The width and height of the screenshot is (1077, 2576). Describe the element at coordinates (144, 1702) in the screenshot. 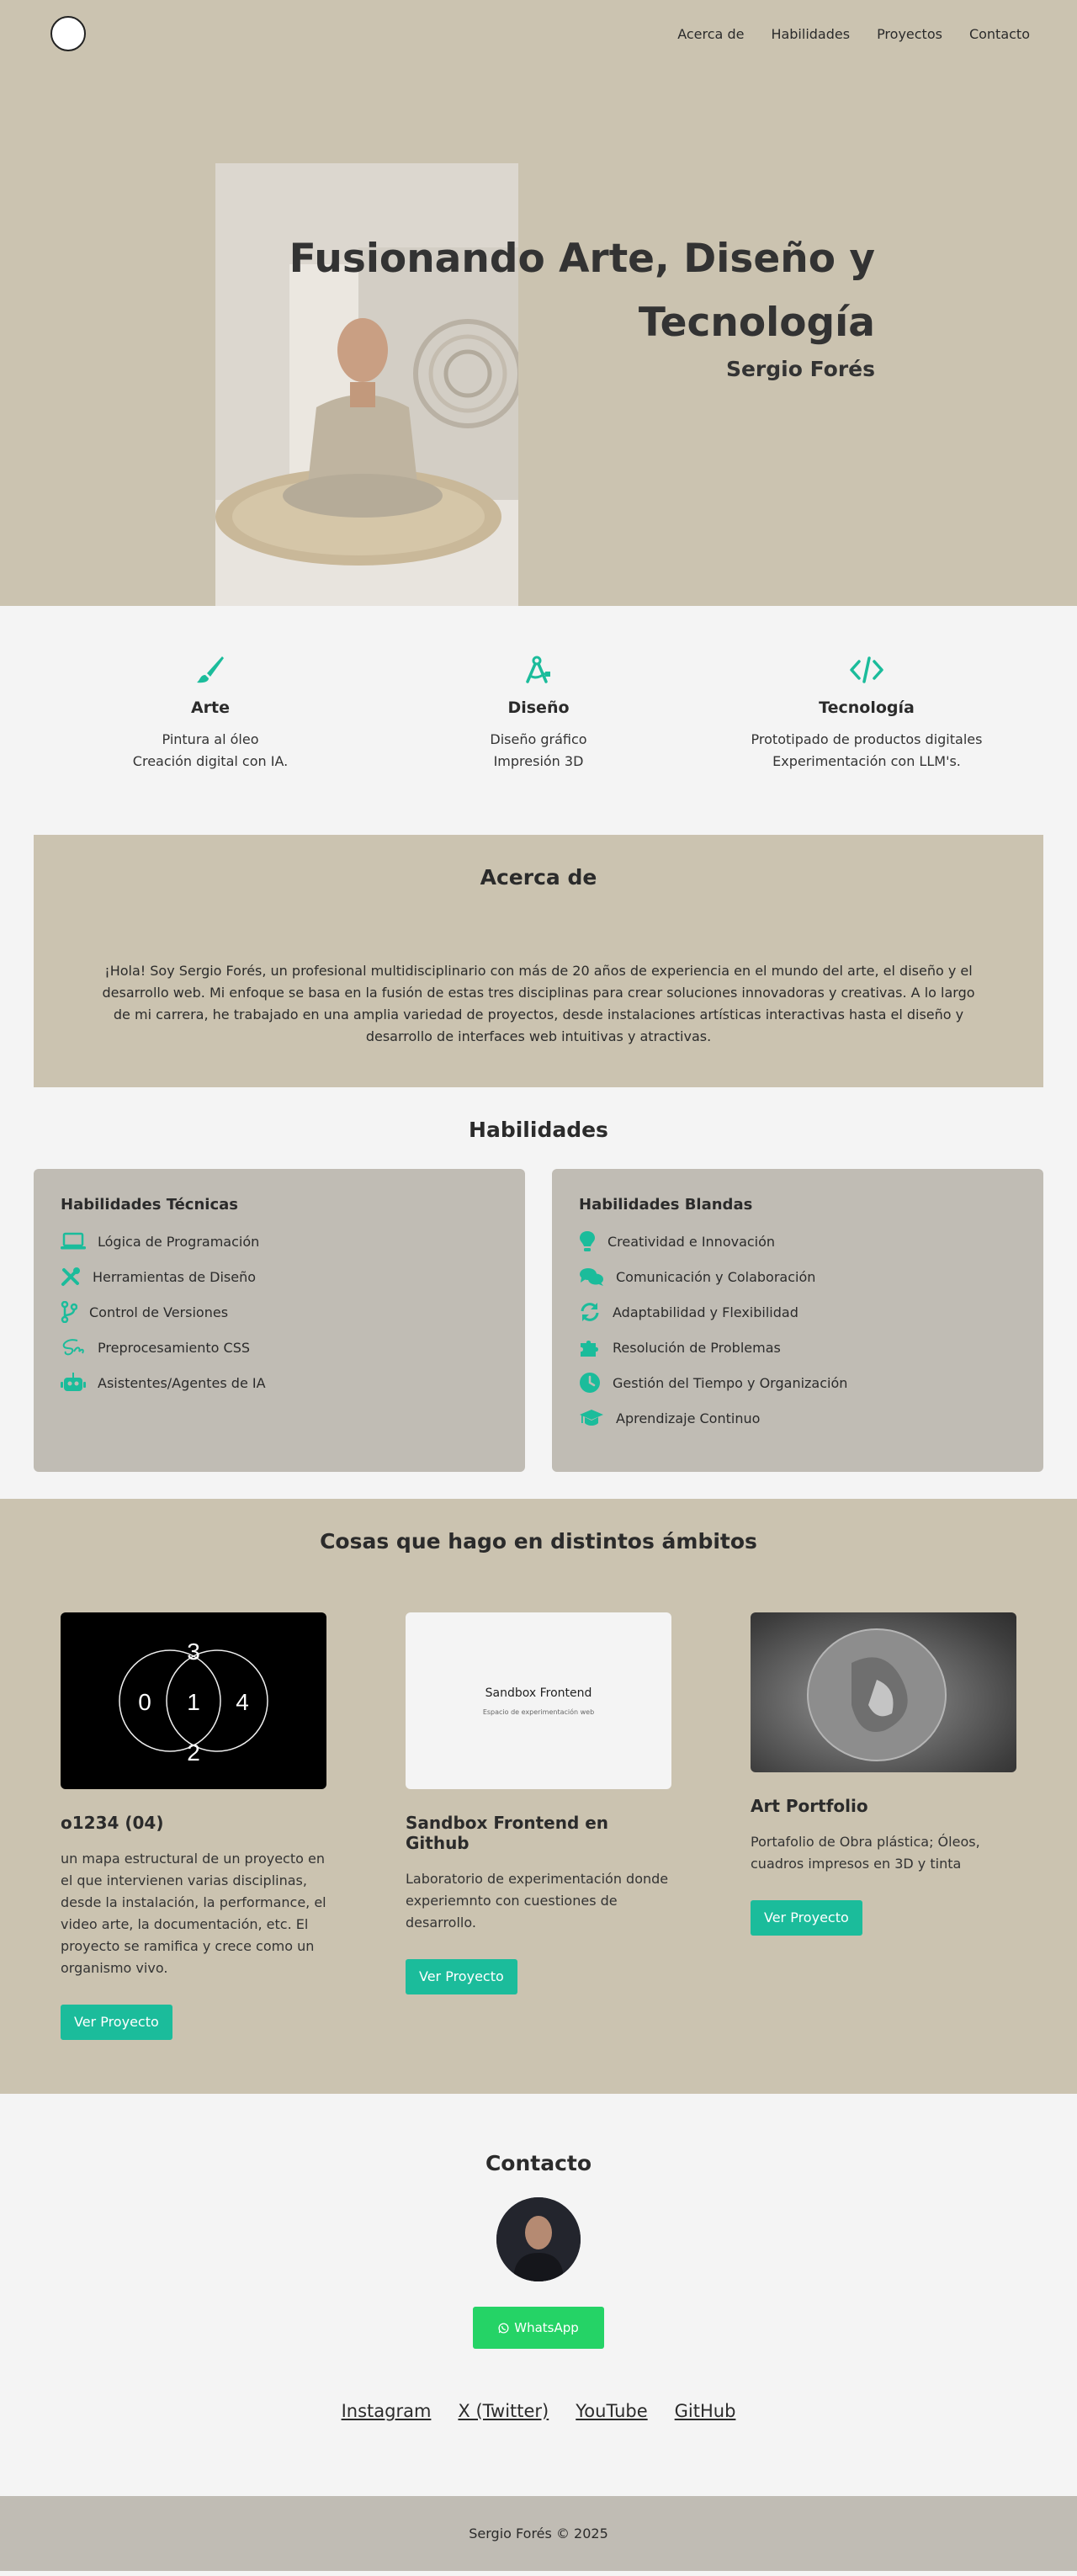

I see `diagram-digit: 0` at that location.